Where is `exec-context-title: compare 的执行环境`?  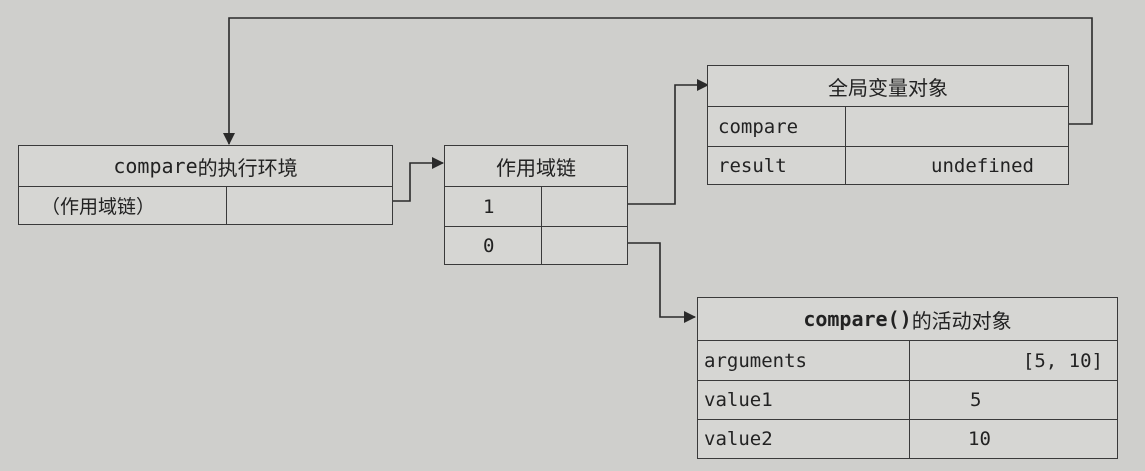 exec-context-title: compare 的执行环境 is located at coordinates (205, 166).